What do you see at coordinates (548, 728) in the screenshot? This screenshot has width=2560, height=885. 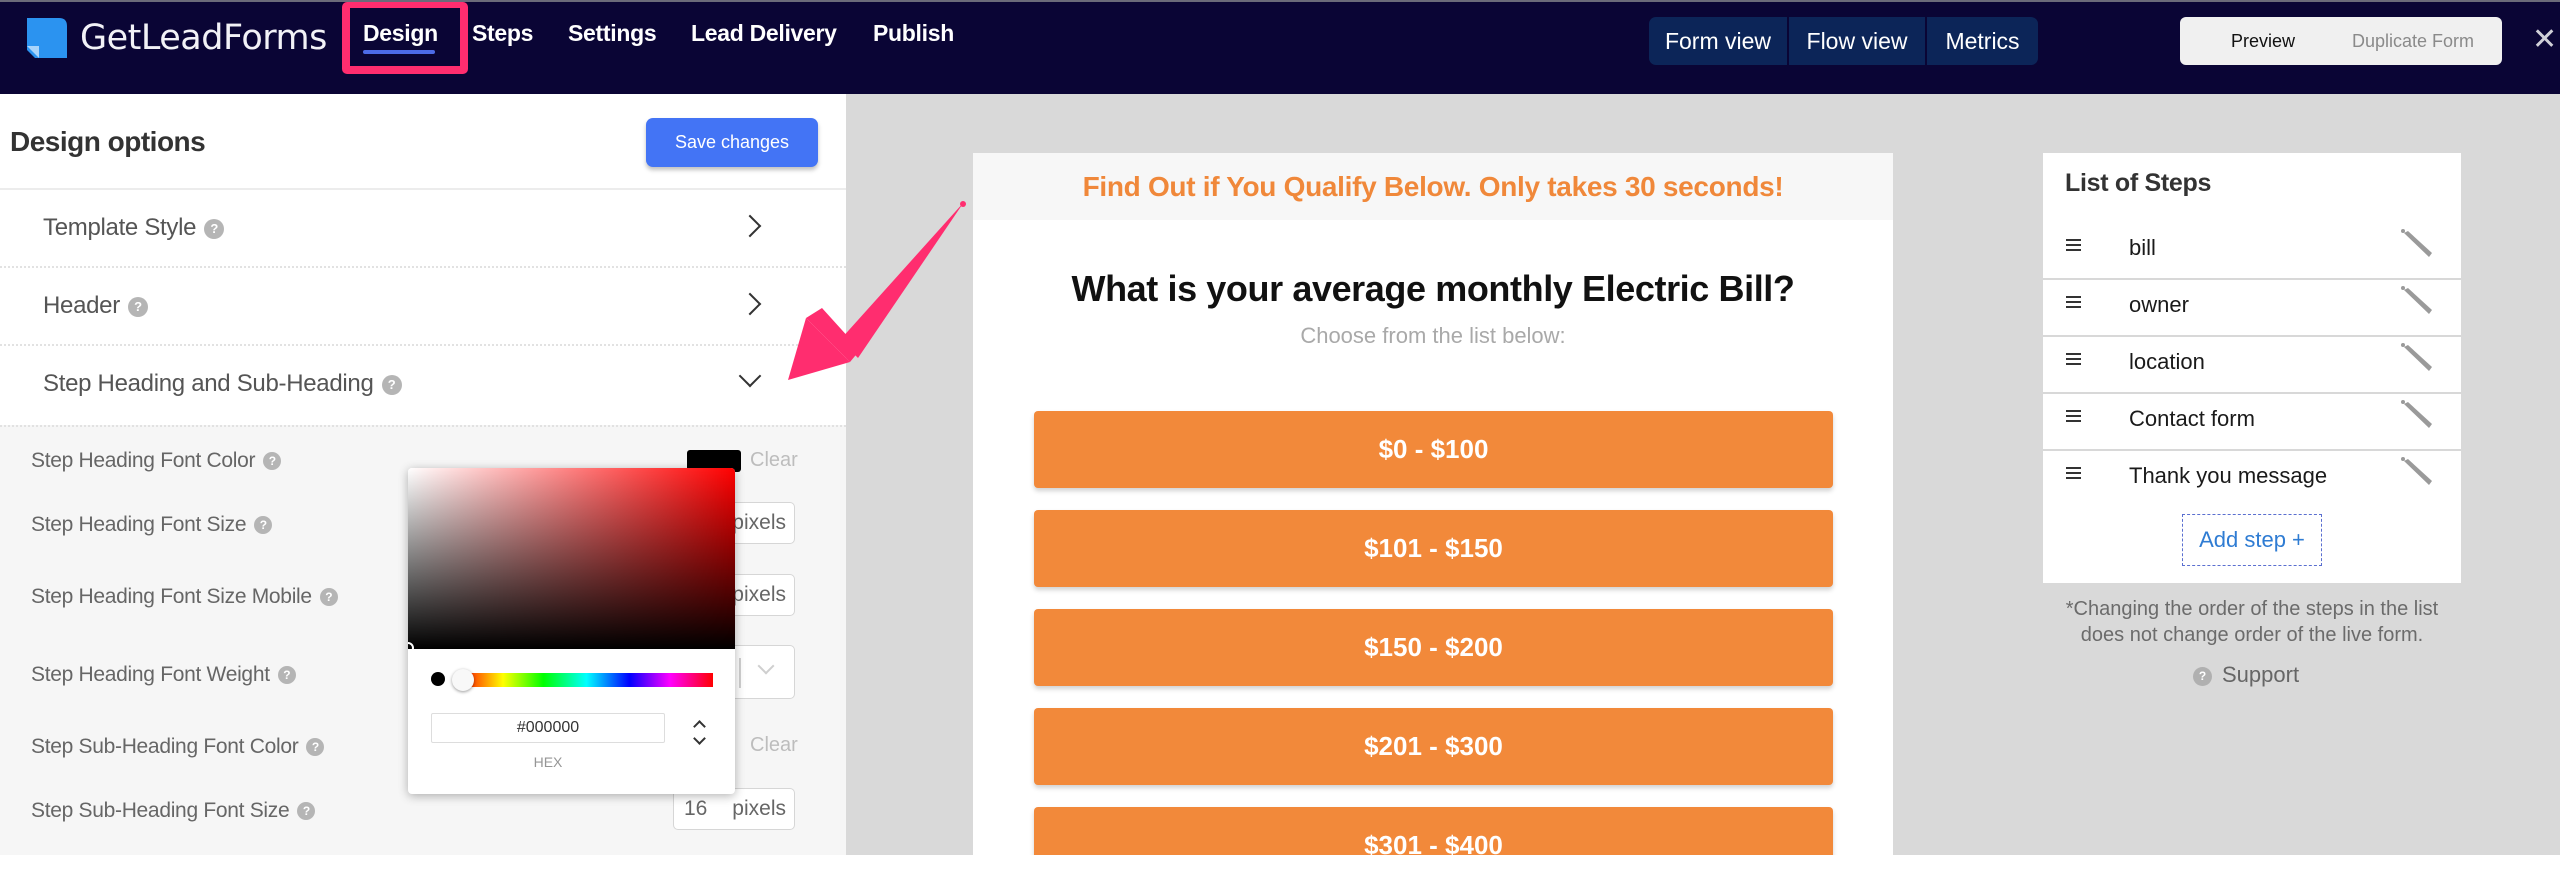 I see `hex-input: #000000` at bounding box center [548, 728].